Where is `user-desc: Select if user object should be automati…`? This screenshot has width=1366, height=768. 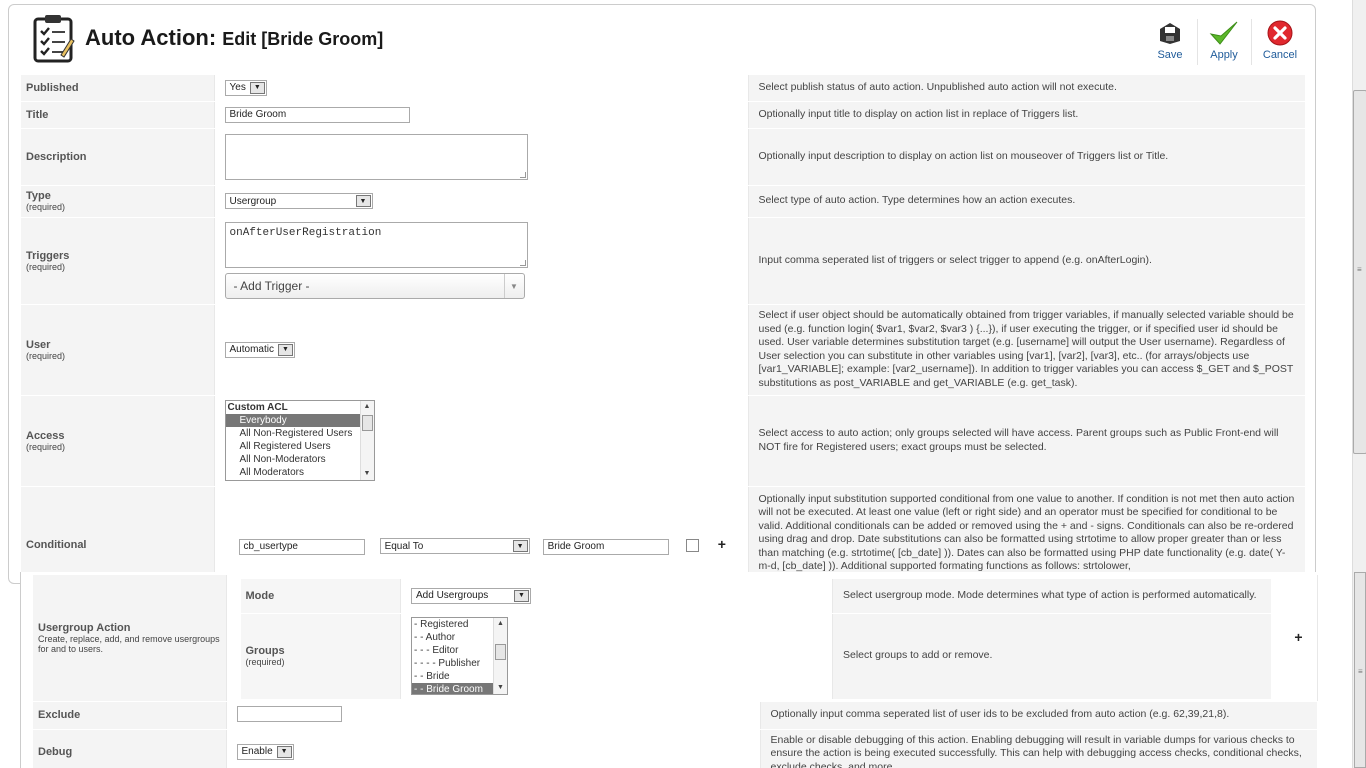 user-desc: Select if user object should be automati… is located at coordinates (1026, 350).